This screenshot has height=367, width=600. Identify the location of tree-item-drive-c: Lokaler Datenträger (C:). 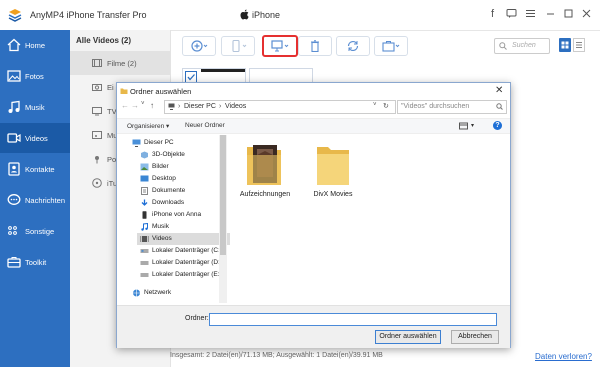
(183, 251).